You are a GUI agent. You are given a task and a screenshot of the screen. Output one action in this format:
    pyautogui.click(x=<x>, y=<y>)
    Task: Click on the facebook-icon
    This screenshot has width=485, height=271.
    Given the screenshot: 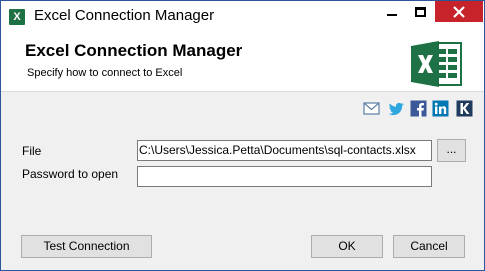 What is the action you would take?
    pyautogui.click(x=418, y=108)
    